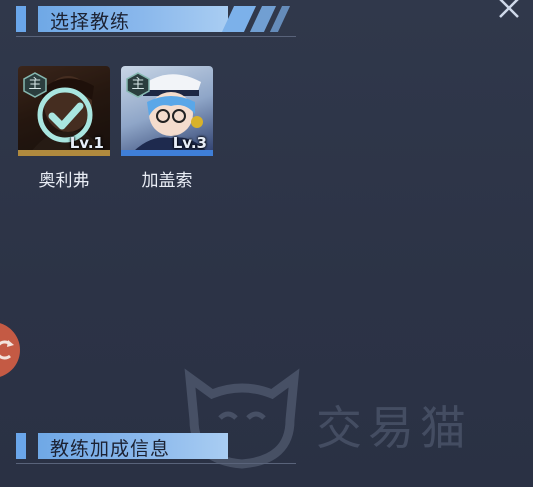 The height and width of the screenshot is (487, 533). I want to click on coach-bonus-header: 教练加成信息, so click(156, 448).